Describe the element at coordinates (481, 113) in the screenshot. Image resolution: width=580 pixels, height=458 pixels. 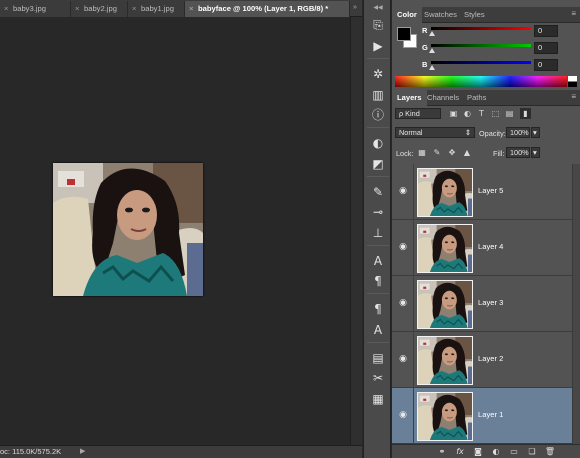
I see `type-filter-icon: T` at that location.